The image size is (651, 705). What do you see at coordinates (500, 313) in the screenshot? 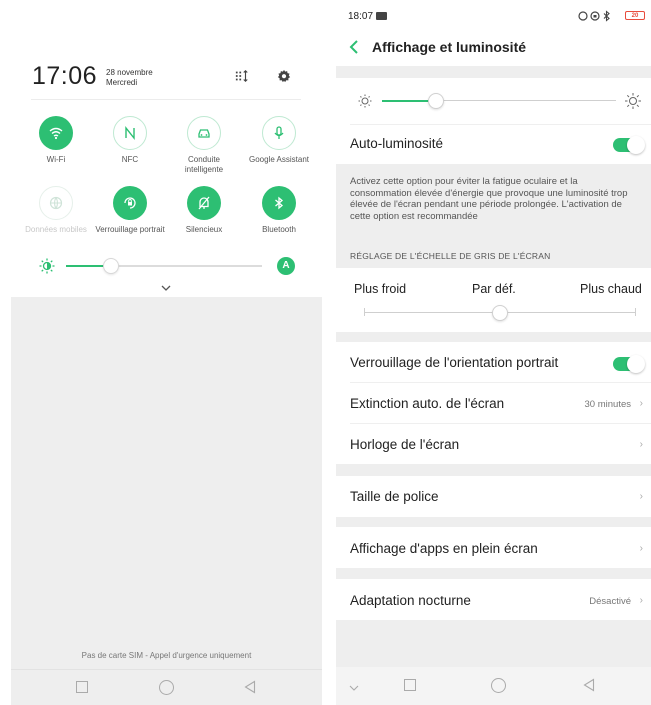
I see `grayscale-slider-thumb` at bounding box center [500, 313].